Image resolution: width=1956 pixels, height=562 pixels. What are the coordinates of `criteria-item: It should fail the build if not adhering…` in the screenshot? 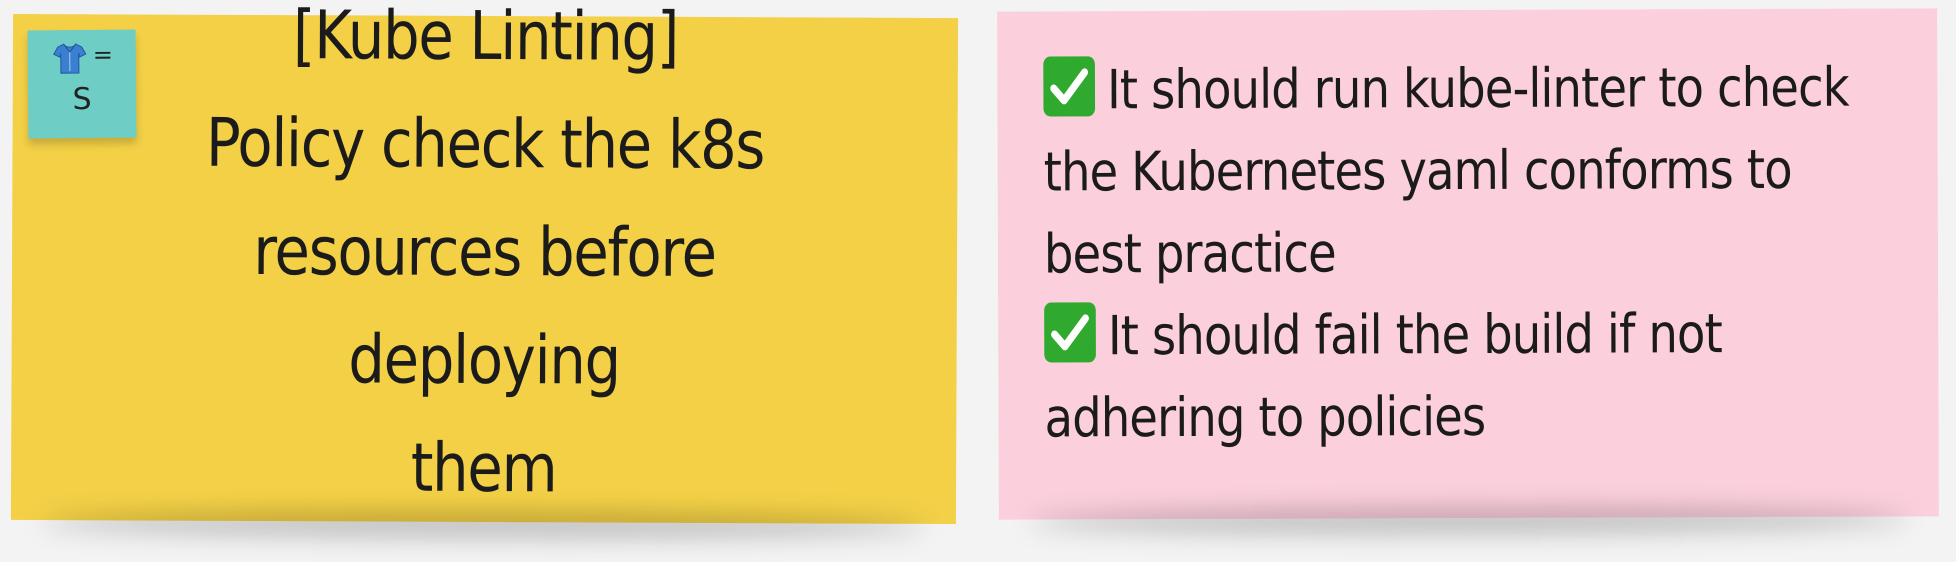 It's located at (1470, 376).